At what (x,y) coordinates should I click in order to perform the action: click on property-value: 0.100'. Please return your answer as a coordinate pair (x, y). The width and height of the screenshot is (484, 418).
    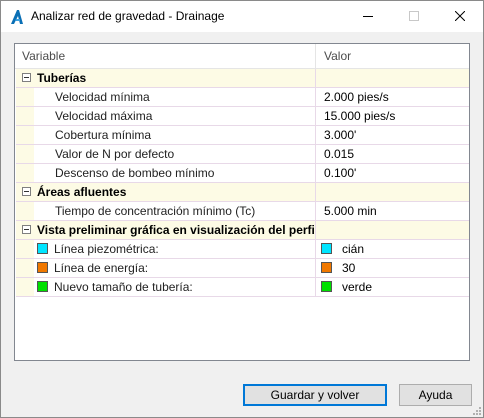
    Looking at the image, I should click on (392, 173).